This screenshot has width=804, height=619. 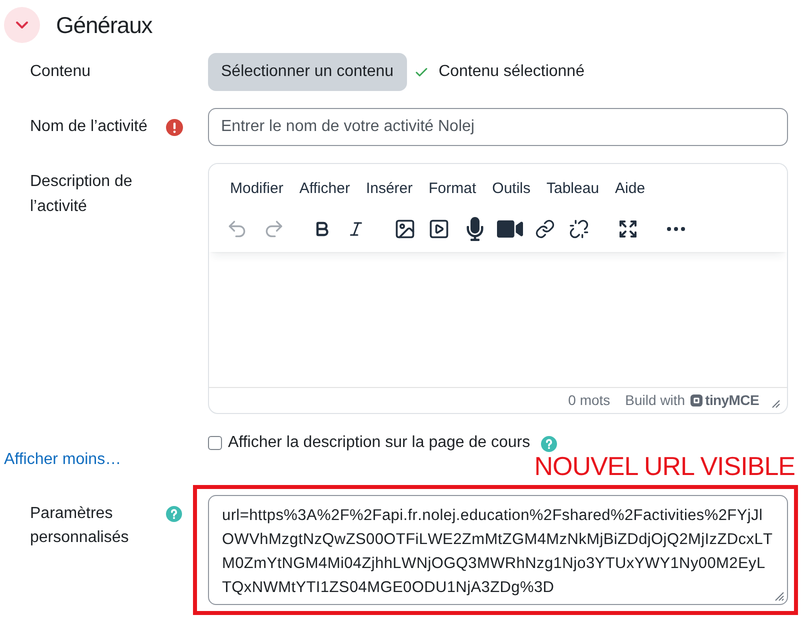 What do you see at coordinates (630, 189) in the screenshot?
I see `menu-item: Aide` at bounding box center [630, 189].